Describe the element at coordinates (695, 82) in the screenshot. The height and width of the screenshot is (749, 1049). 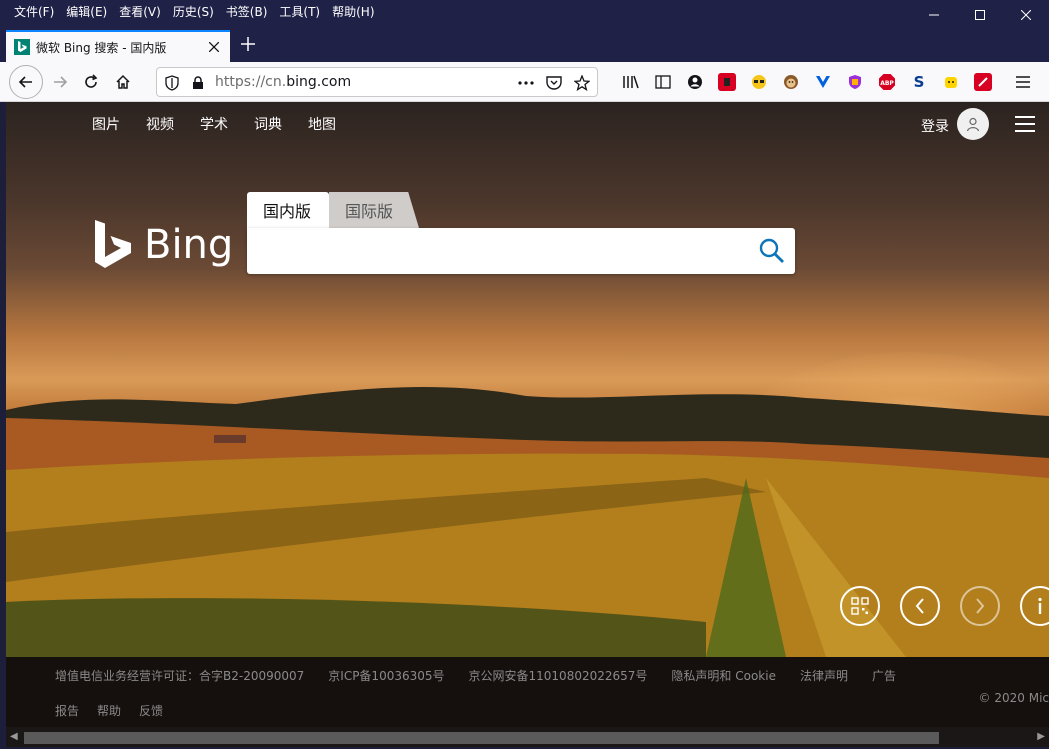
I see `account-icon` at that location.